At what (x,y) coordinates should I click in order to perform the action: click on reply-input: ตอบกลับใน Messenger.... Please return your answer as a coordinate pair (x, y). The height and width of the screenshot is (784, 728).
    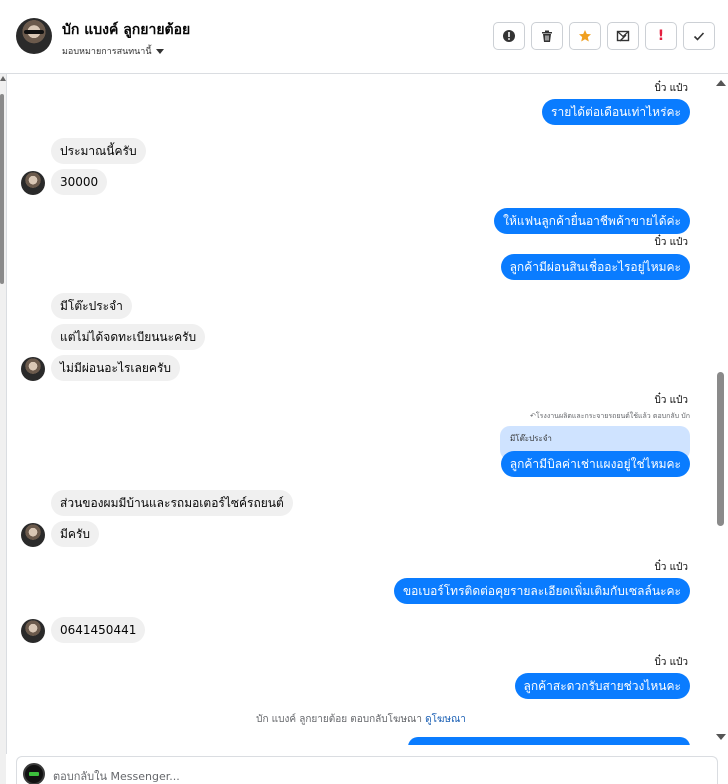
    Looking at the image, I should click on (116, 775).